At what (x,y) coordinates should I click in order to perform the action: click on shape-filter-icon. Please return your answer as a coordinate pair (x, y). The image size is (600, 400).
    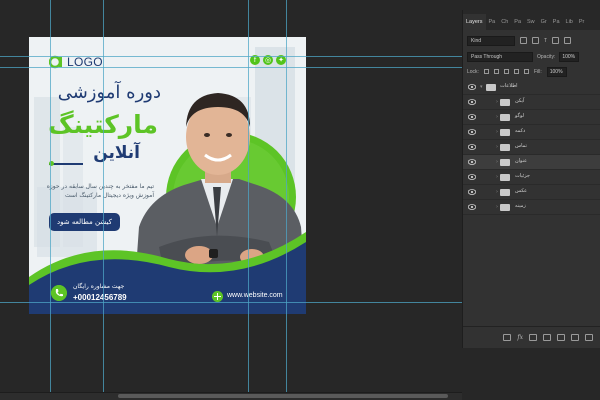
    Looking at the image, I should click on (556, 40).